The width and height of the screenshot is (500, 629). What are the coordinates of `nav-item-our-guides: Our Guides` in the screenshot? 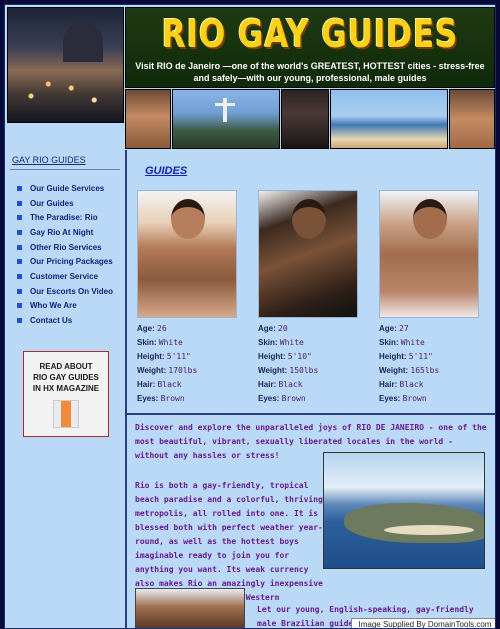 It's located at (65, 203).